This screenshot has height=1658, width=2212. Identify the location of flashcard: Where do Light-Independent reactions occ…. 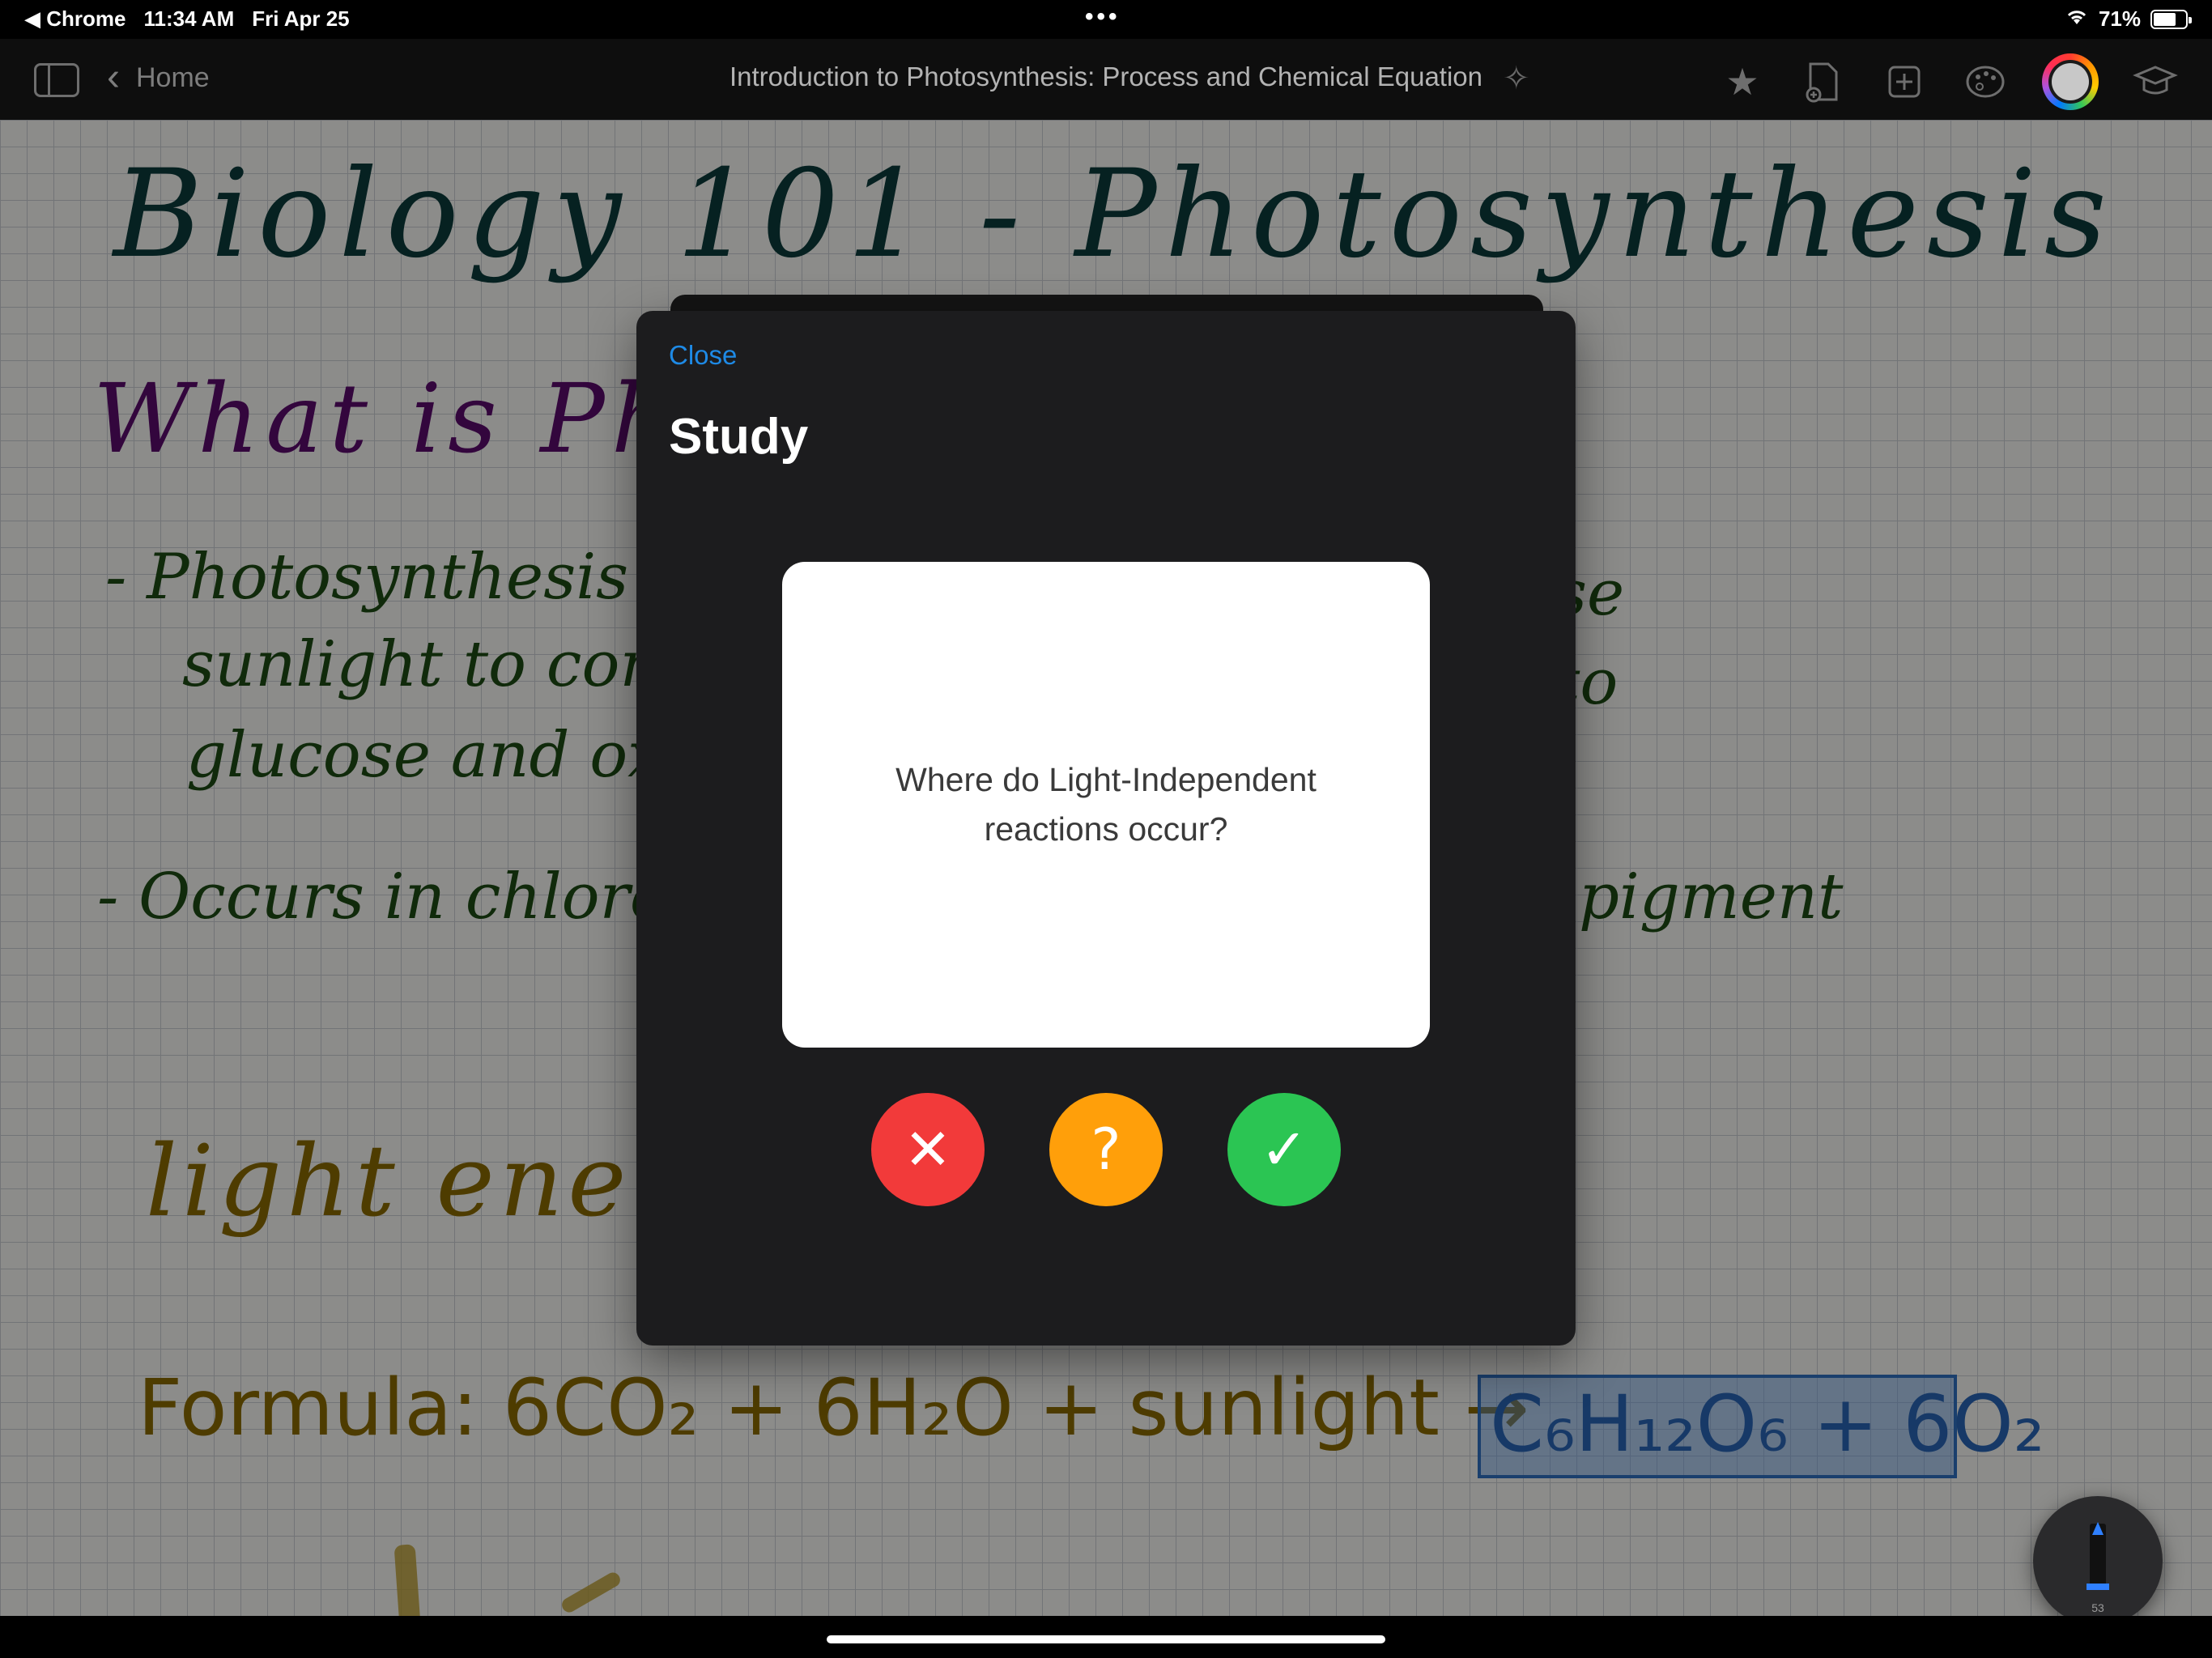
(1106, 805).